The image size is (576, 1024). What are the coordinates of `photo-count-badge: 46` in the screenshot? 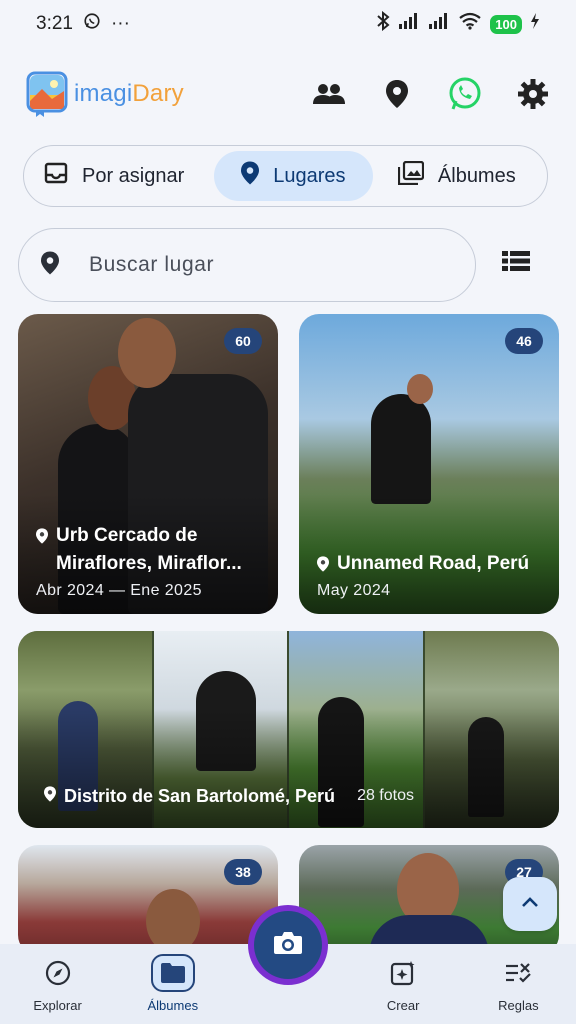 It's located at (524, 341).